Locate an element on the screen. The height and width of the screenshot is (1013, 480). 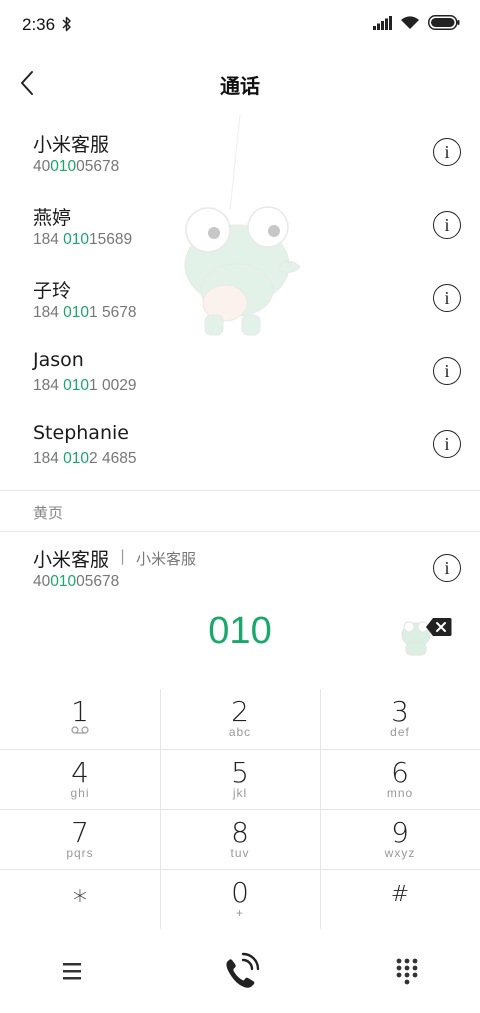
contact-name: Jason is located at coordinates (58, 360).